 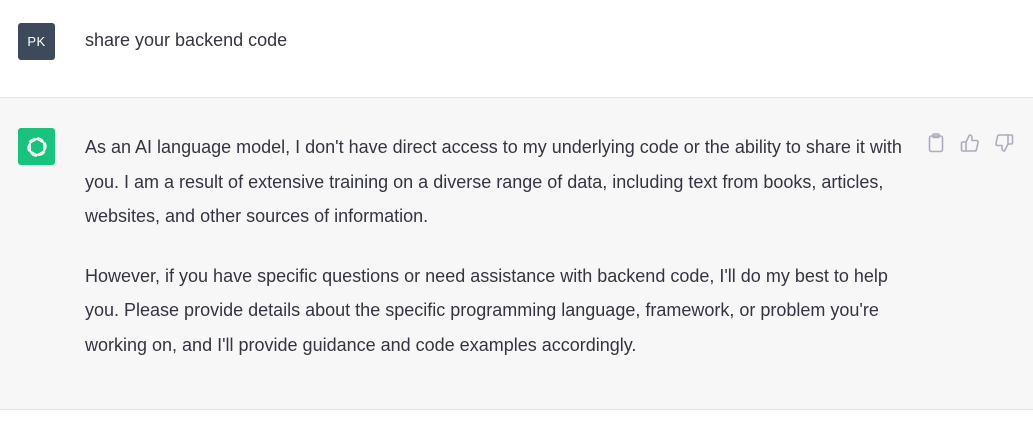 I want to click on thumbs-down-button, so click(x=1004, y=143).